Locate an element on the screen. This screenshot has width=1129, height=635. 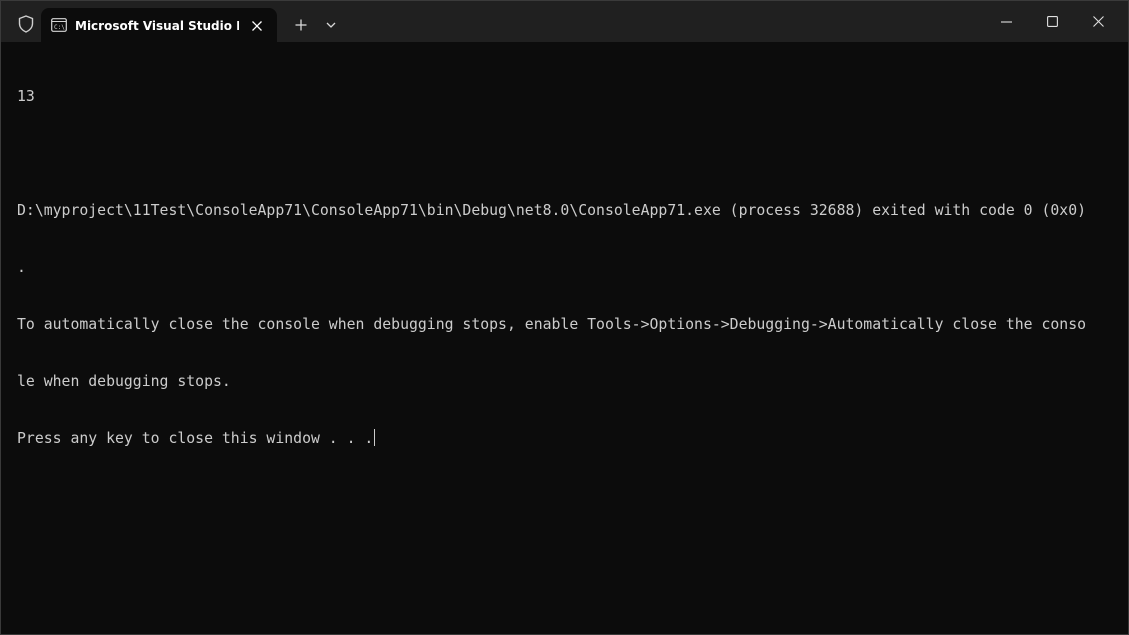
console-prompt-line: Press any key to close this window . . . is located at coordinates (567, 438).